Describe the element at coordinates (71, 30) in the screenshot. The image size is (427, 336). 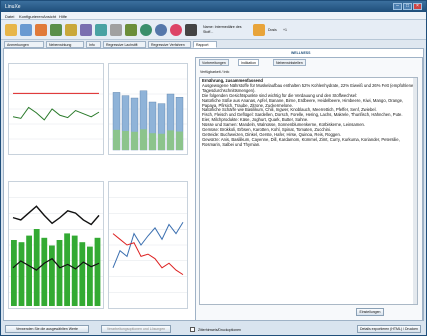
I see `chart-icon` at that location.